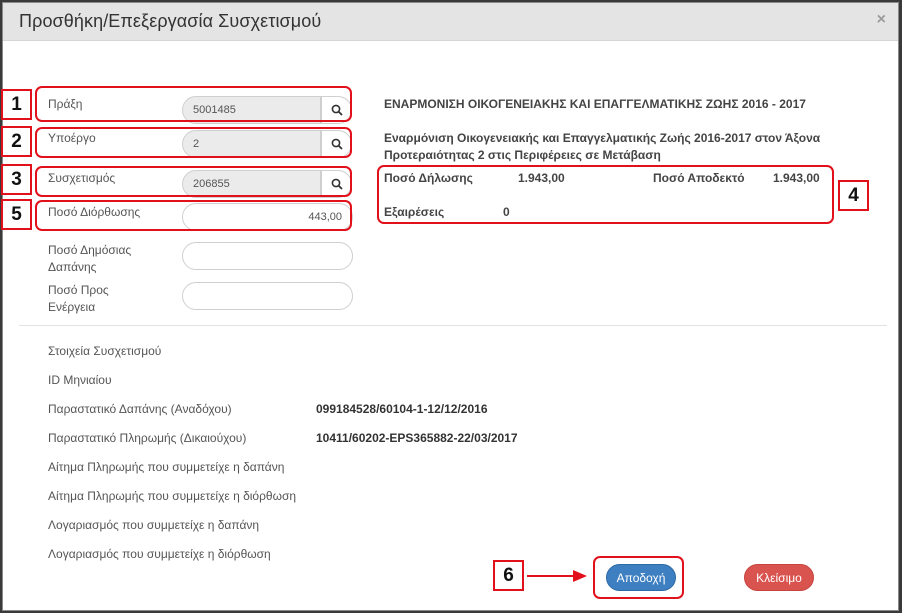 The width and height of the screenshot is (902, 613). Describe the element at coordinates (881, 20) in the screenshot. I see `close-icon: ×` at that location.